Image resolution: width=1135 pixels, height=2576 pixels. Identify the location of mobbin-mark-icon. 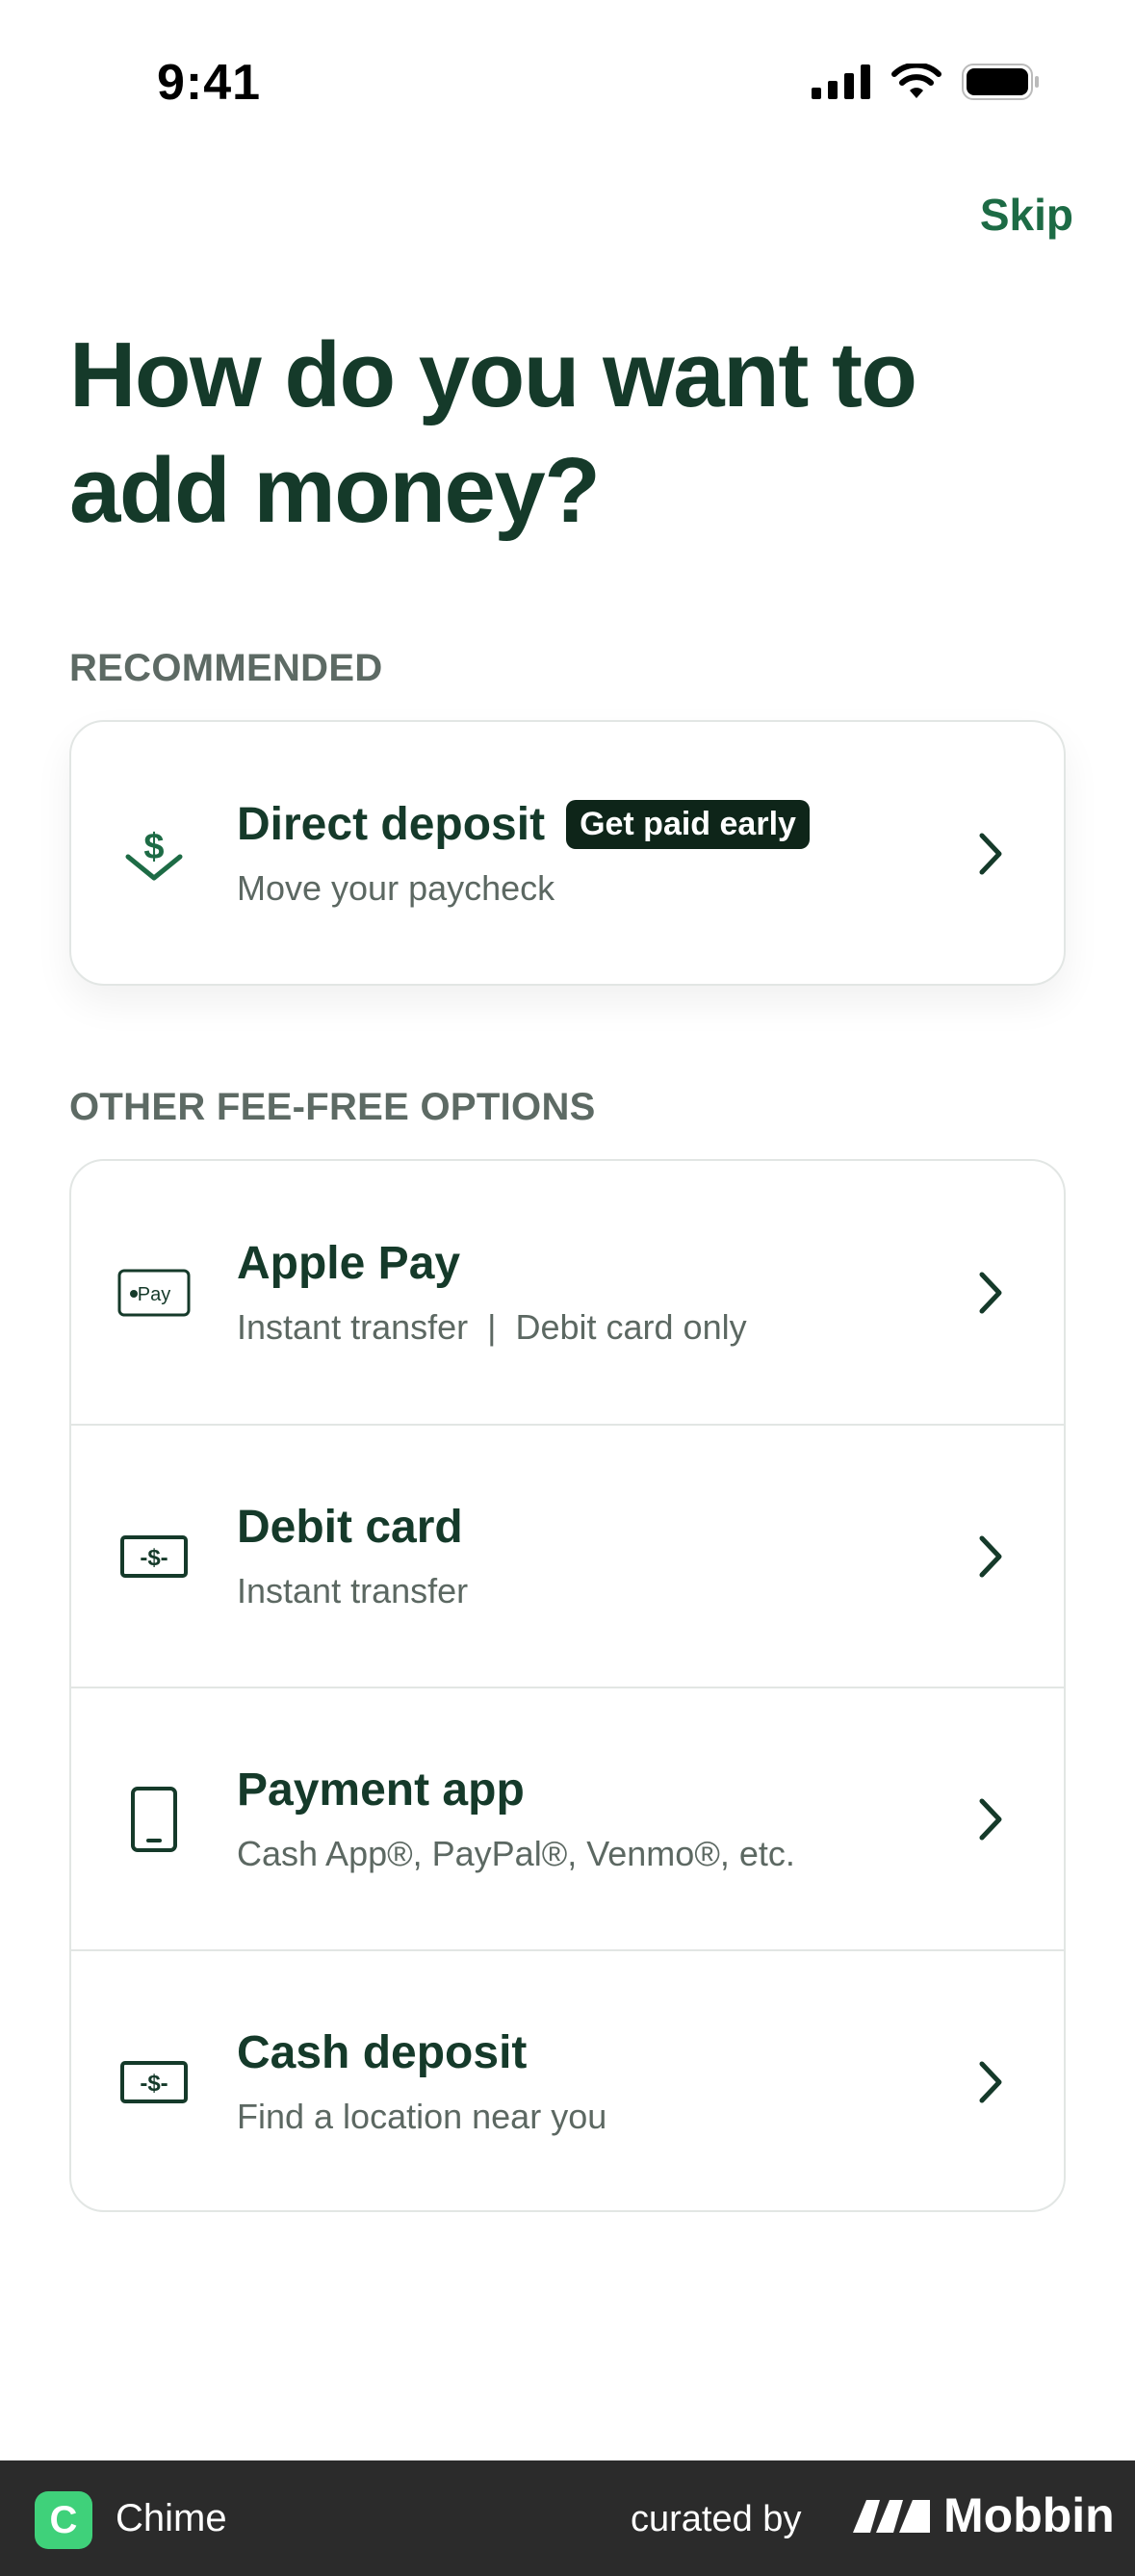
(891, 2517).